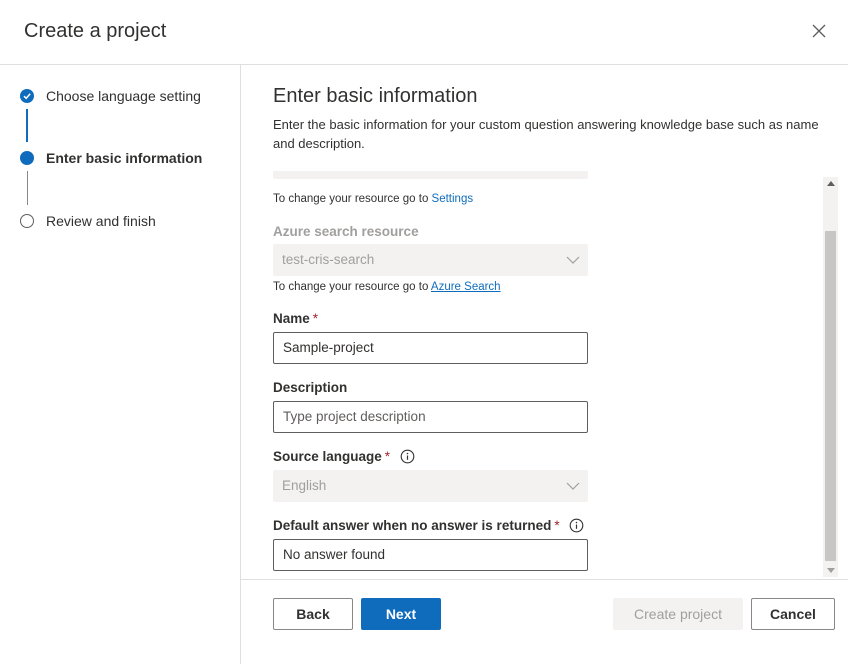 Image resolution: width=848 pixels, height=664 pixels. I want to click on dialog-header: Create a project, so click(424, 32).